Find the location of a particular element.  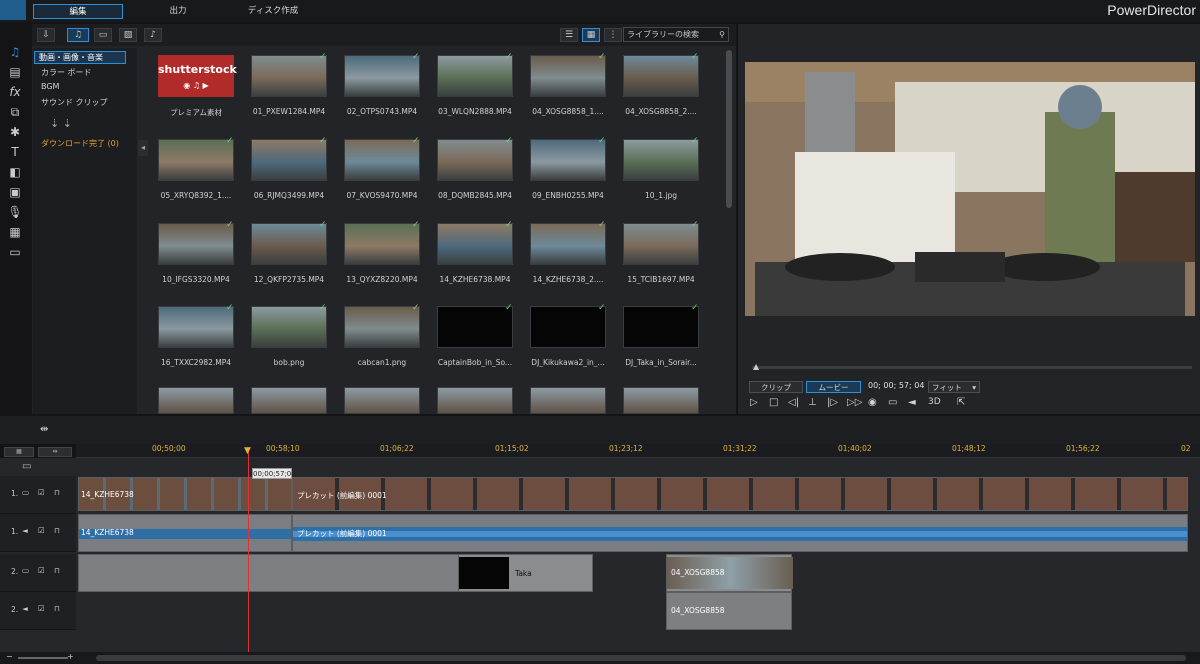

grid-view-icon: ▦ is located at coordinates (591, 35).